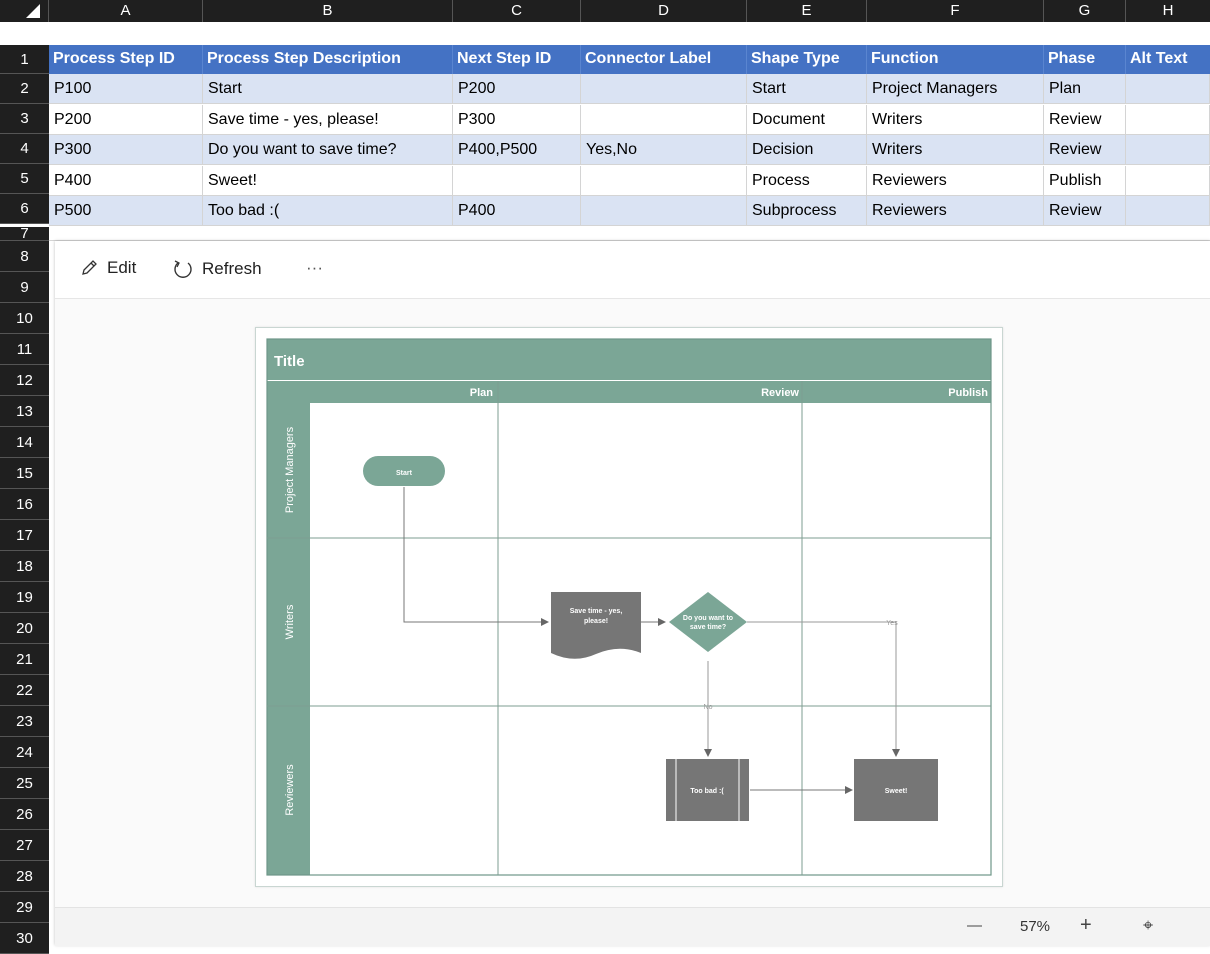  Describe the element at coordinates (517, 59) in the screenshot. I see `header-next-step-id: Next Step ID` at that location.